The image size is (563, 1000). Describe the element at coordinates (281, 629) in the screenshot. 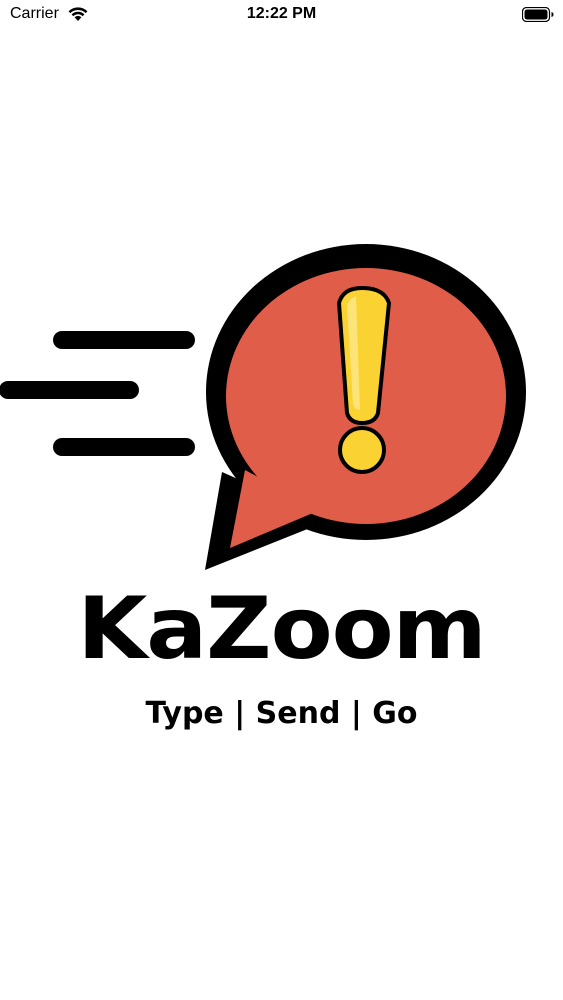

I see `app-name: KaZoom` at that location.